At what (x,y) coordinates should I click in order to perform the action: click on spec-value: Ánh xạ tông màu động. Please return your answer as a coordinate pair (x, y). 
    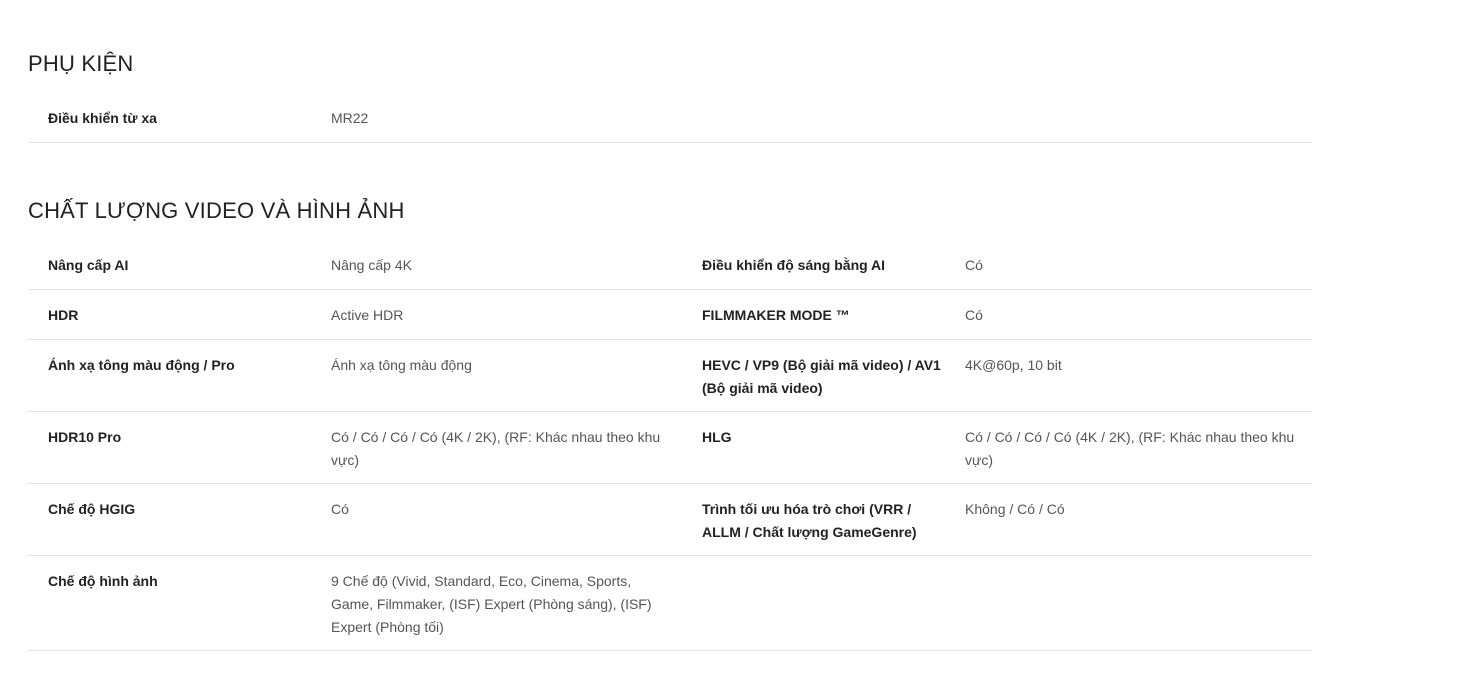
    Looking at the image, I should click on (401, 365).